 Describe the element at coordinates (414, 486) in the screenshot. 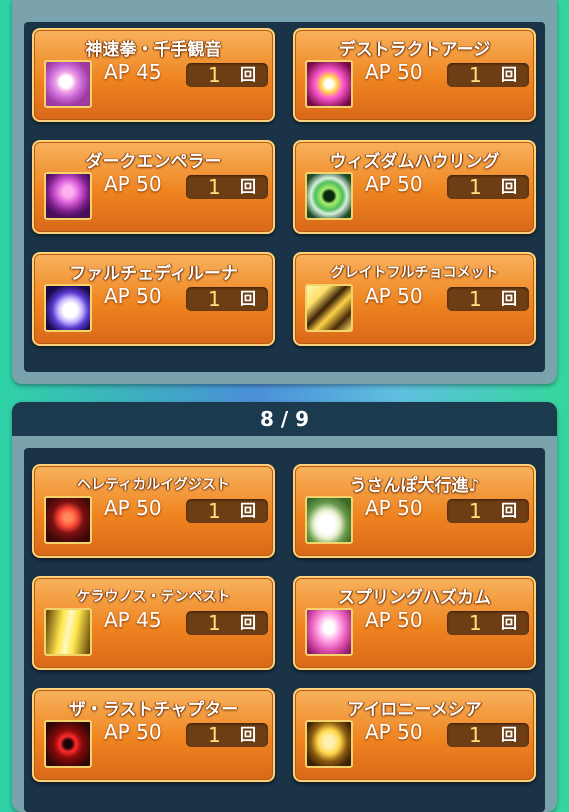

I see `skill-name: うさんぽ大行進♪` at that location.